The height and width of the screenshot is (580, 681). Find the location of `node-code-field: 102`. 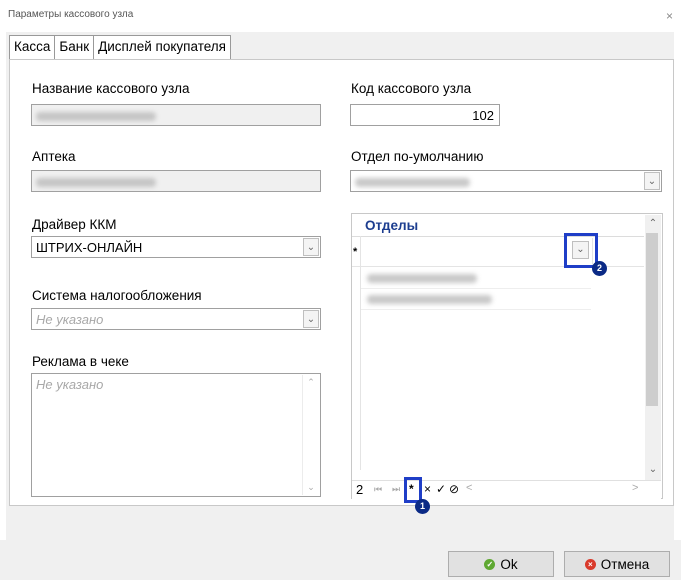

node-code-field: 102 is located at coordinates (425, 115).